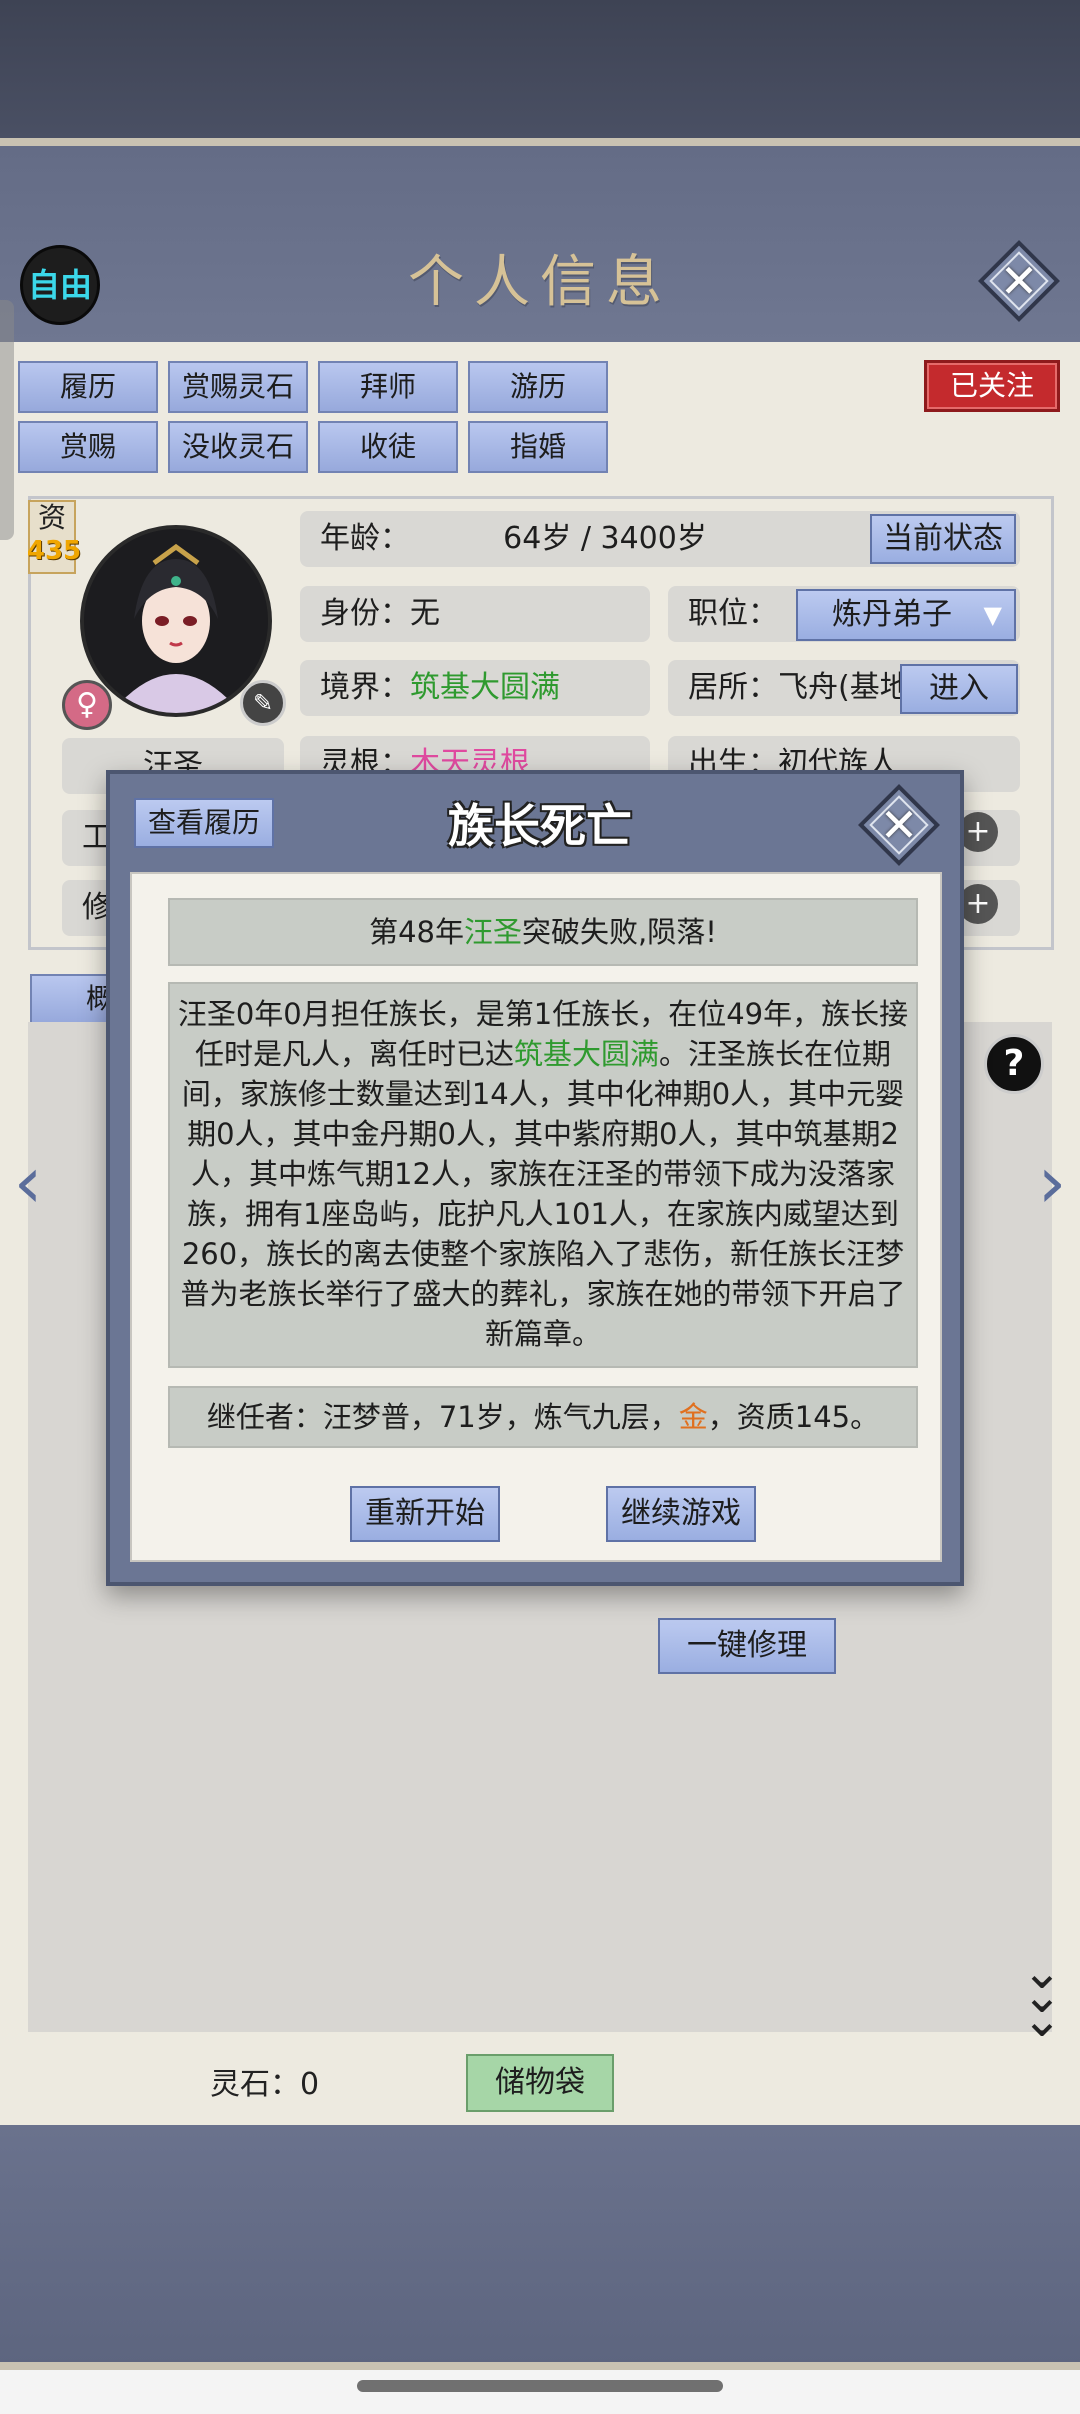 The width and height of the screenshot is (1080, 2414). I want to click on successor-info: 继任者：汪梦普，71岁，炼气九层，金，资质145。, so click(543, 1417).